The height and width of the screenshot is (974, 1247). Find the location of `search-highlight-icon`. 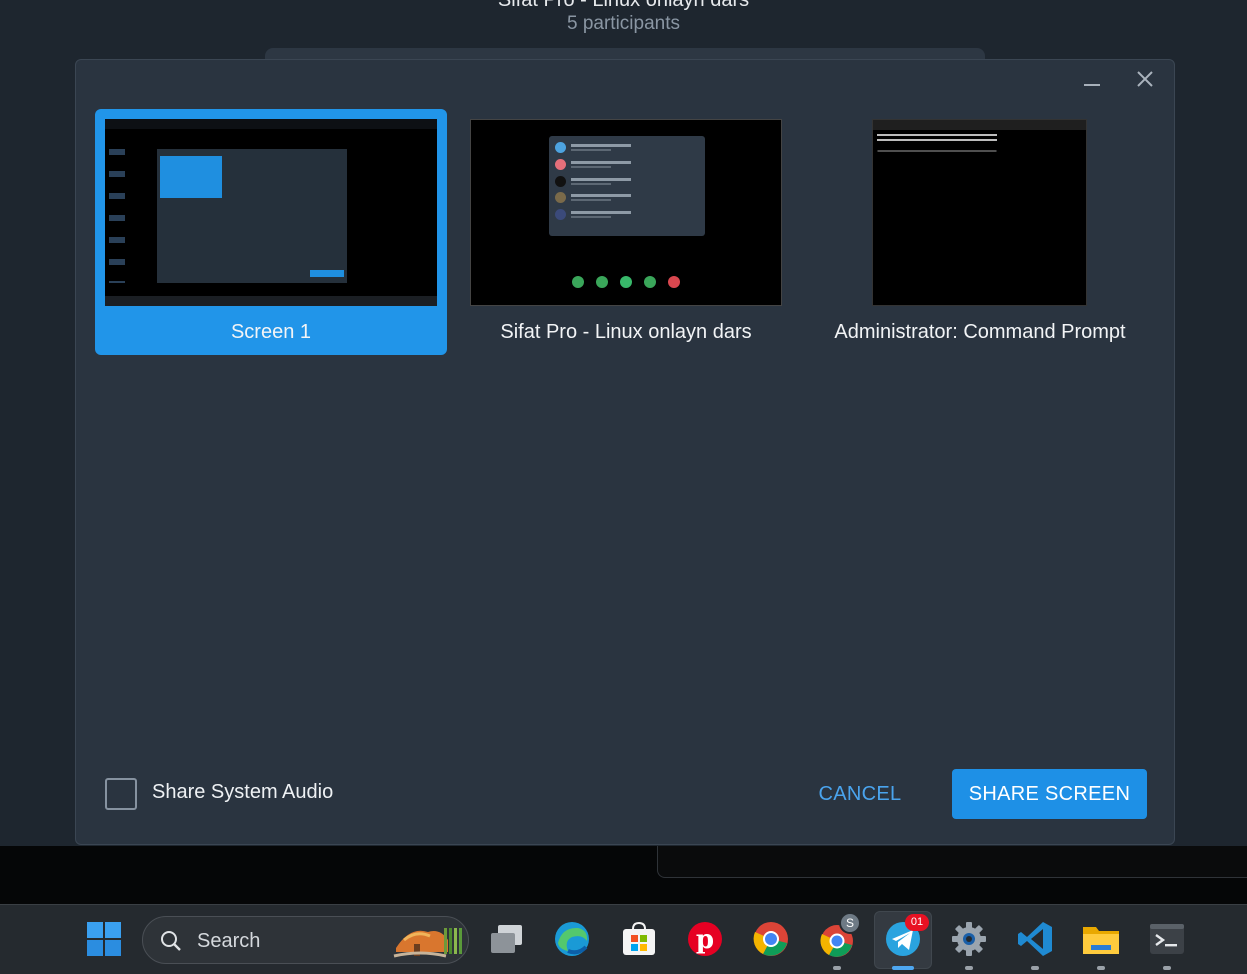

search-highlight-icon is located at coordinates (427, 943).